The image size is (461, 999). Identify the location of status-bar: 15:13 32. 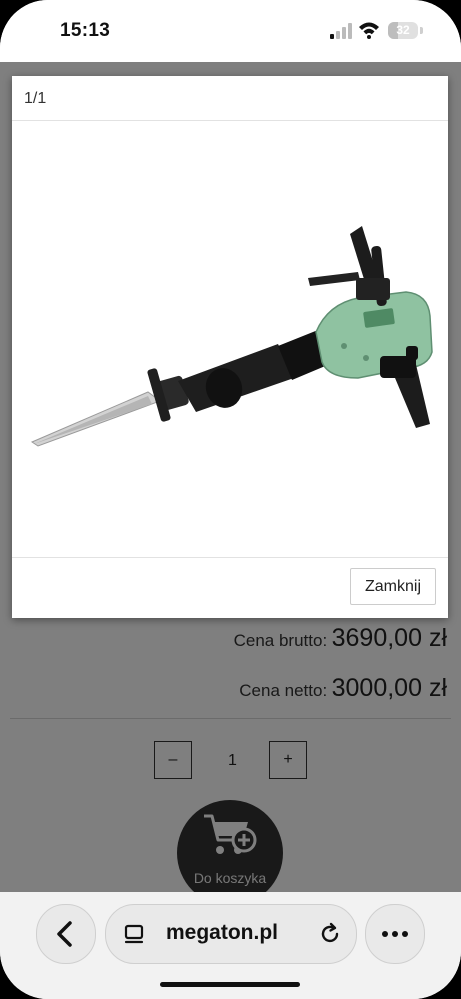
(230, 31).